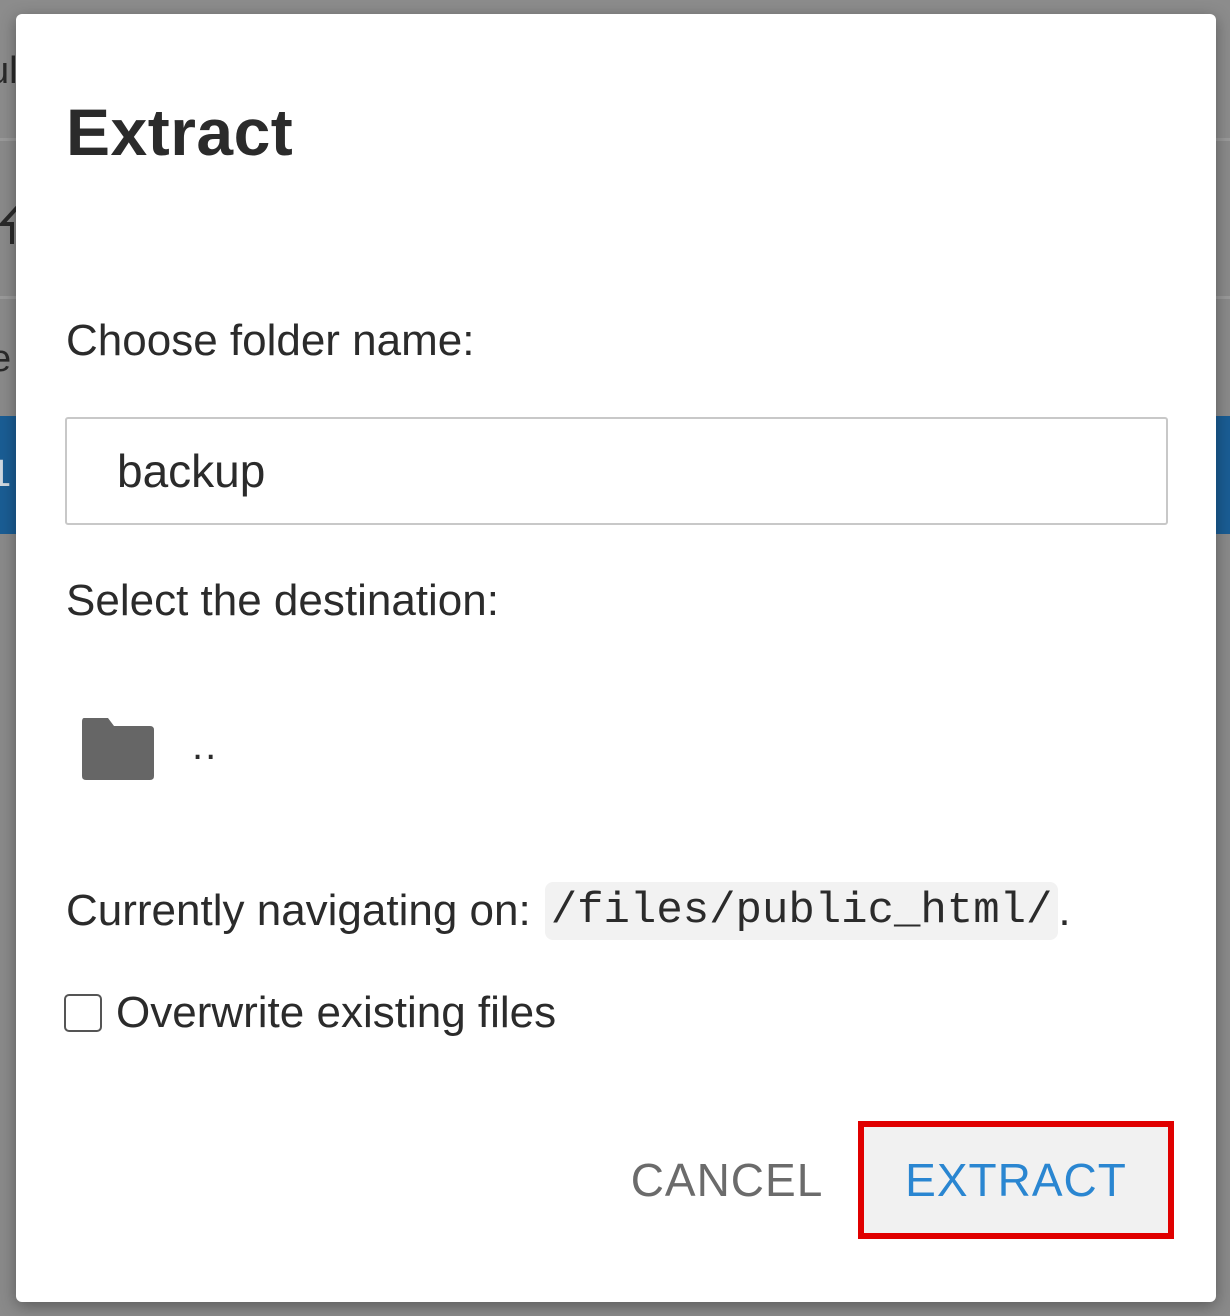 Image resolution: width=1230 pixels, height=1316 pixels. I want to click on destination-label: Select the destination:, so click(282, 600).